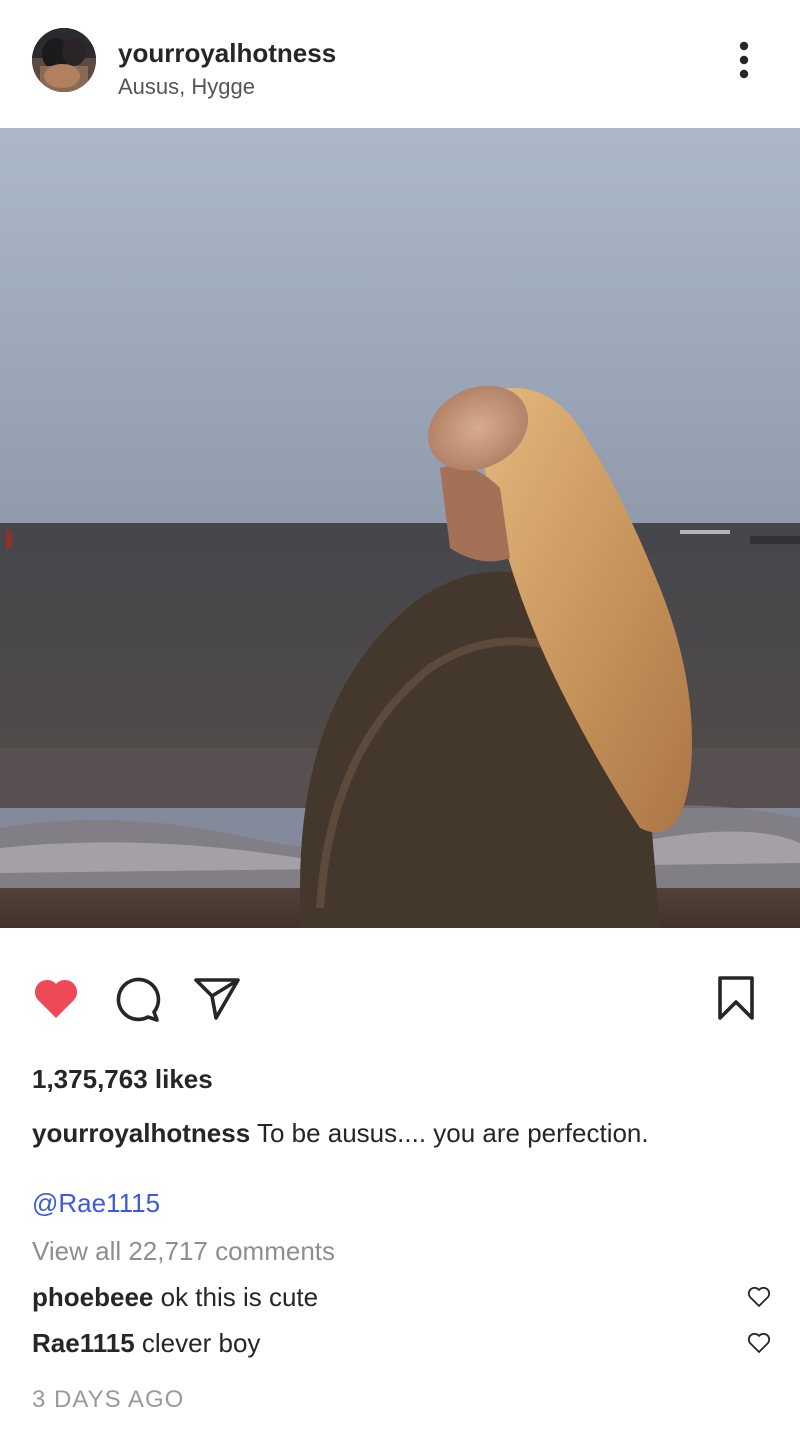 The image size is (800, 1452). What do you see at coordinates (122, 1079) in the screenshot?
I see `likes-count: 1,375,763 likes` at bounding box center [122, 1079].